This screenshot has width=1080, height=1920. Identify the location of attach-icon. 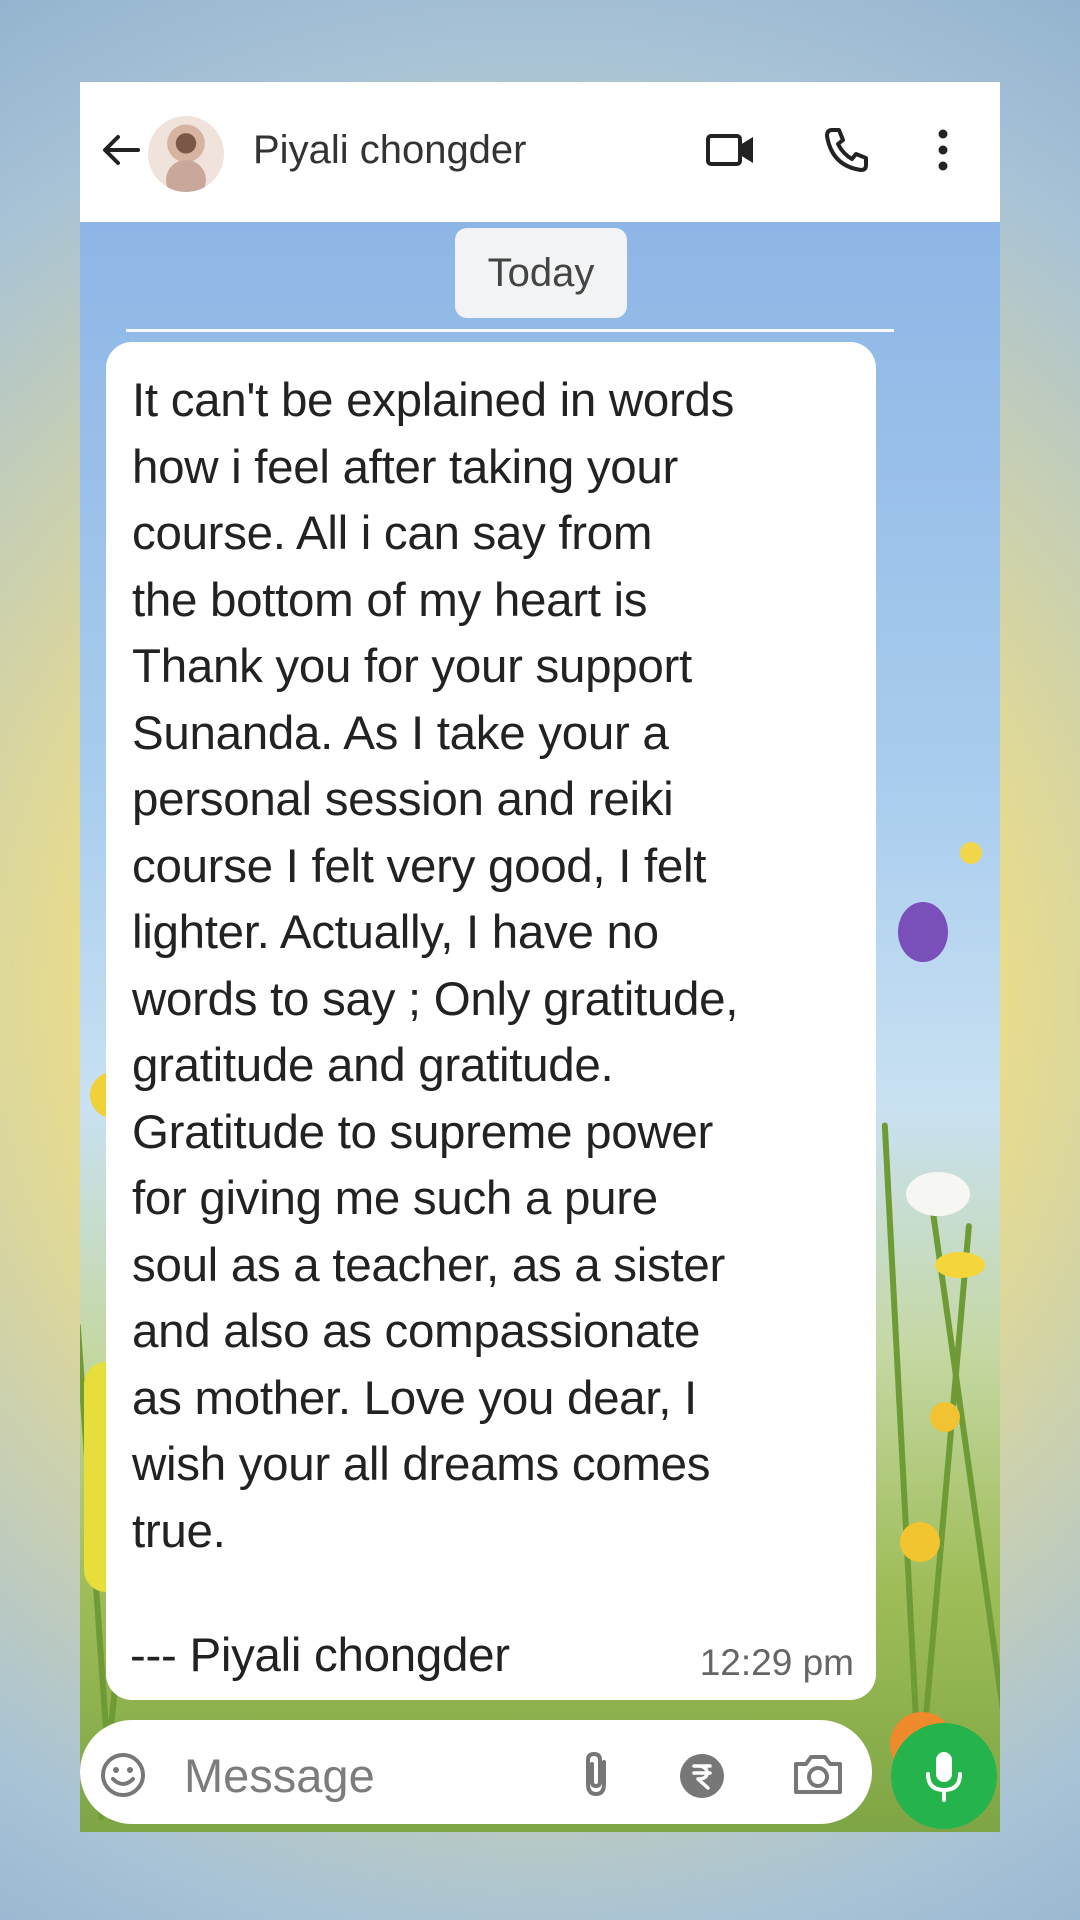
(597, 1774).